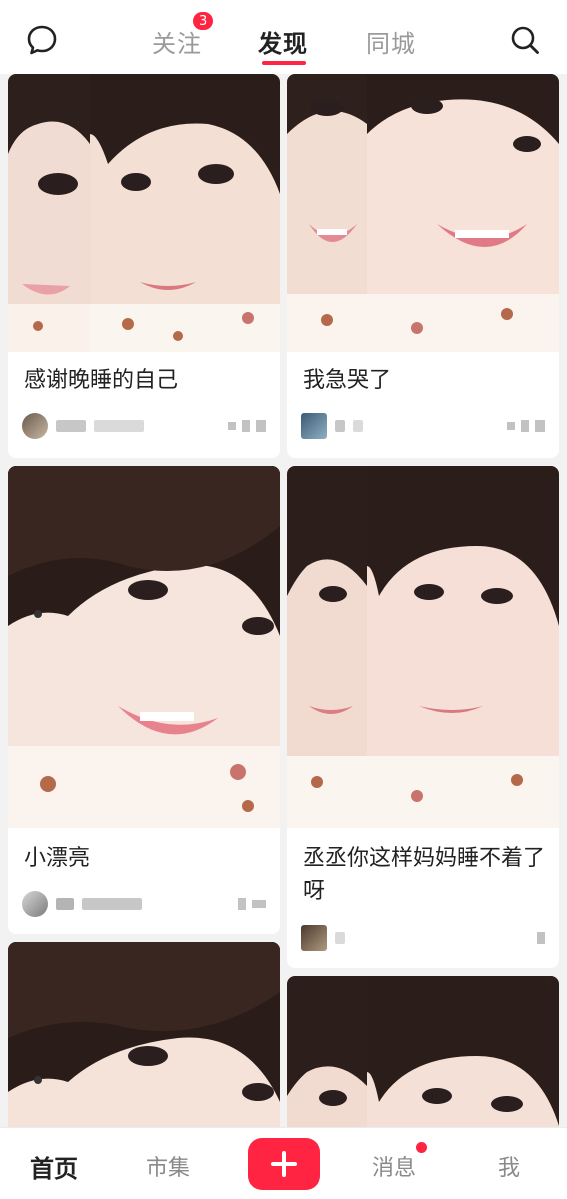 The image size is (567, 1199). I want to click on top-nav: 关注 3 发现 同城, so click(283, 37).